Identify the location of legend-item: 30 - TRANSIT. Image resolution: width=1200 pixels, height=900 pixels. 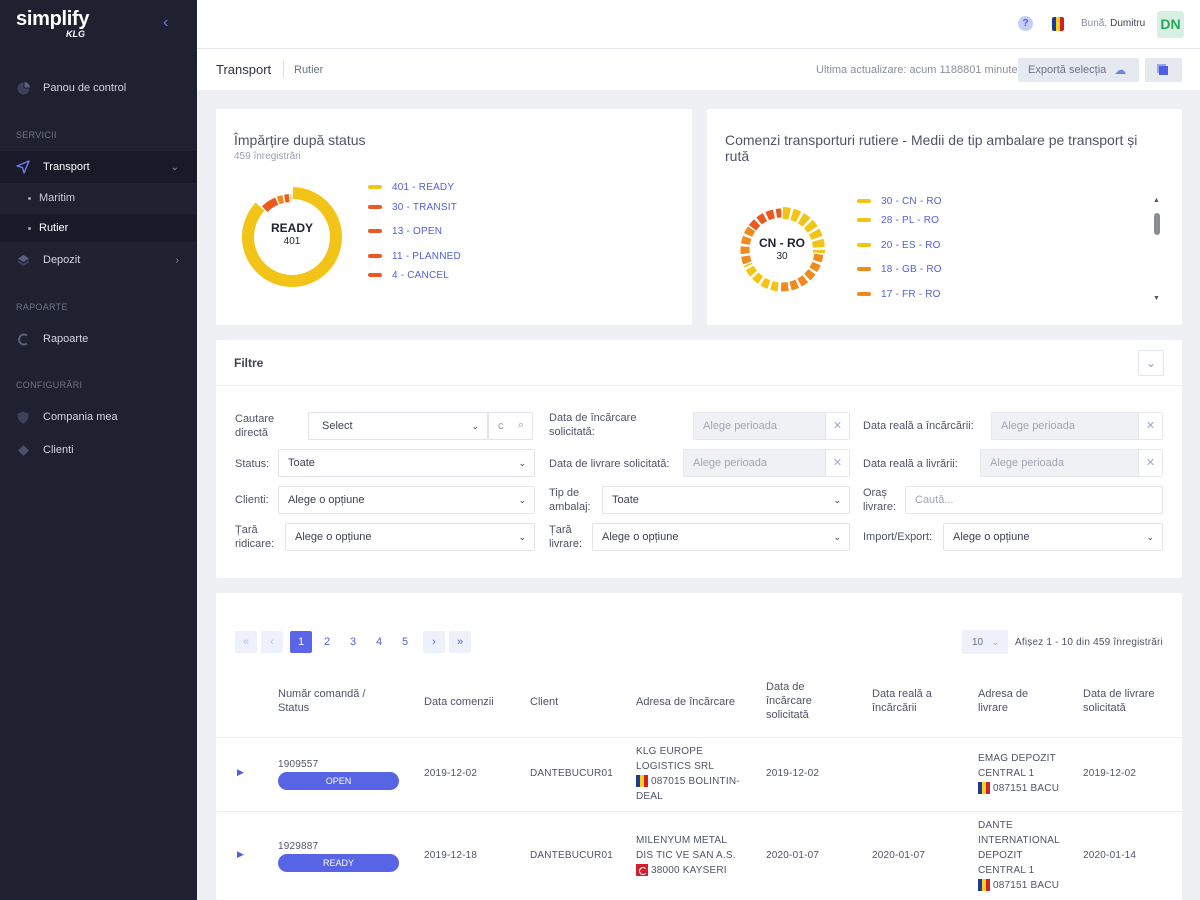
(412, 207).